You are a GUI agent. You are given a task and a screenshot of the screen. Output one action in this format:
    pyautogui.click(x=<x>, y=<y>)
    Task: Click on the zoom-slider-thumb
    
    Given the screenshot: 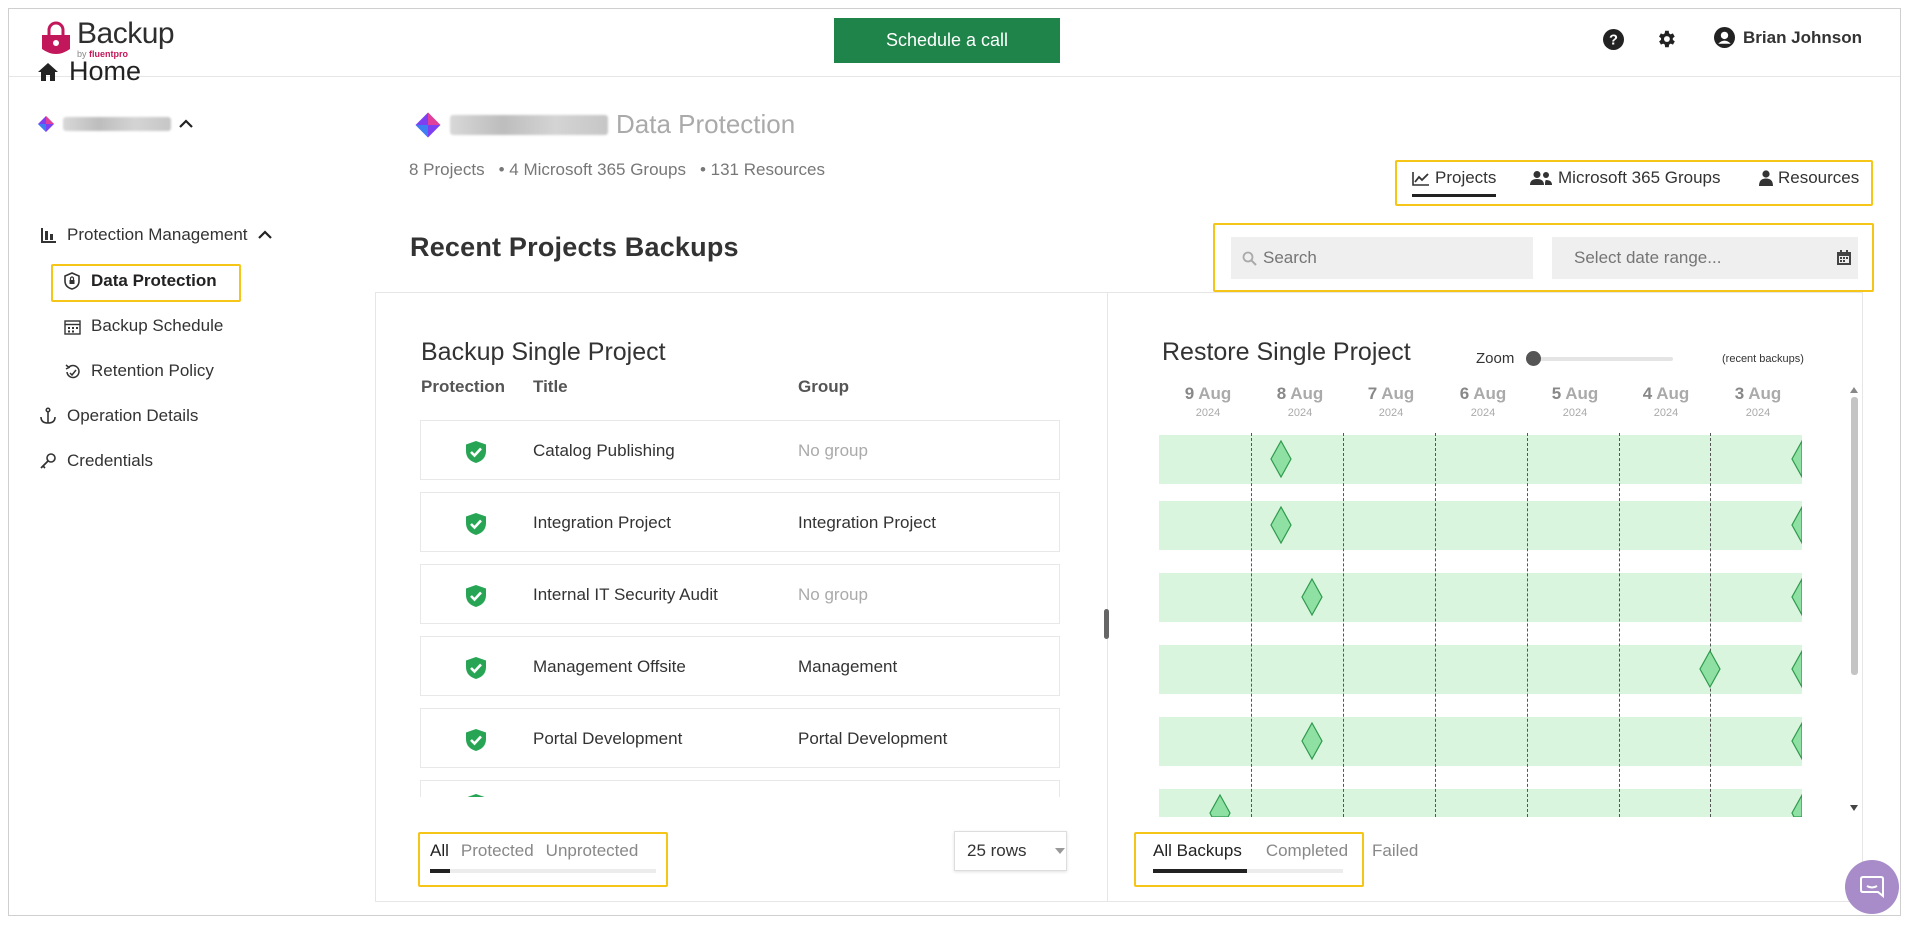 What is the action you would take?
    pyautogui.click(x=1533, y=358)
    